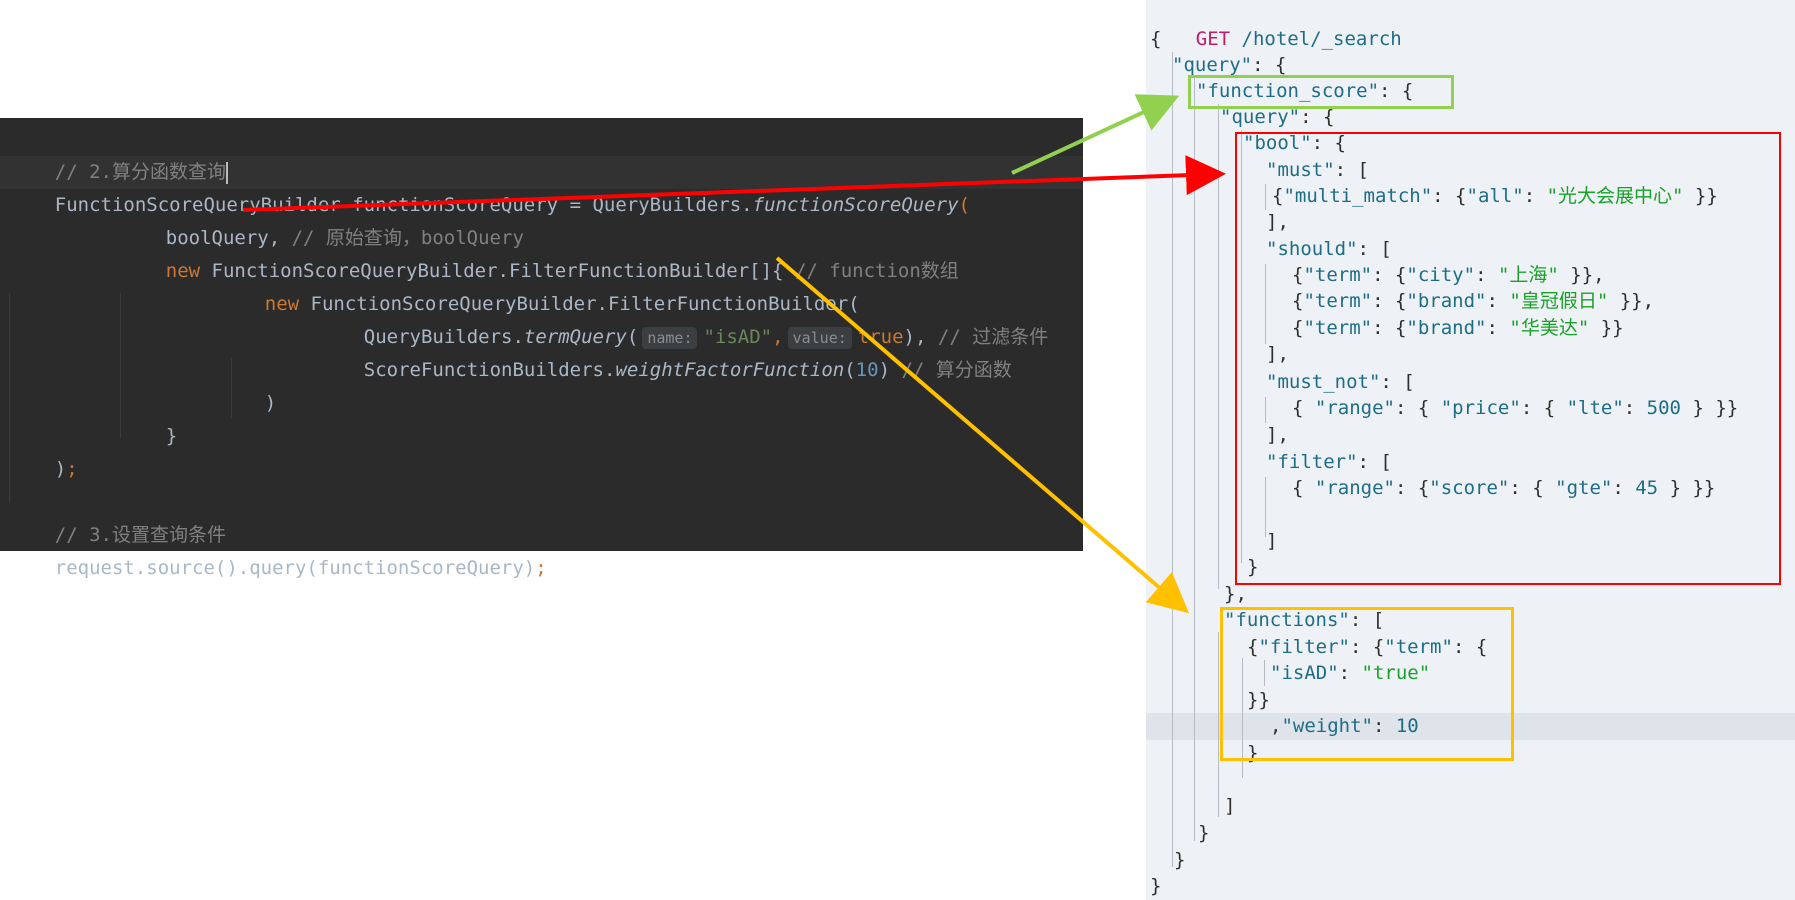  I want to click on arrow-bool-query, so click(734, 183).